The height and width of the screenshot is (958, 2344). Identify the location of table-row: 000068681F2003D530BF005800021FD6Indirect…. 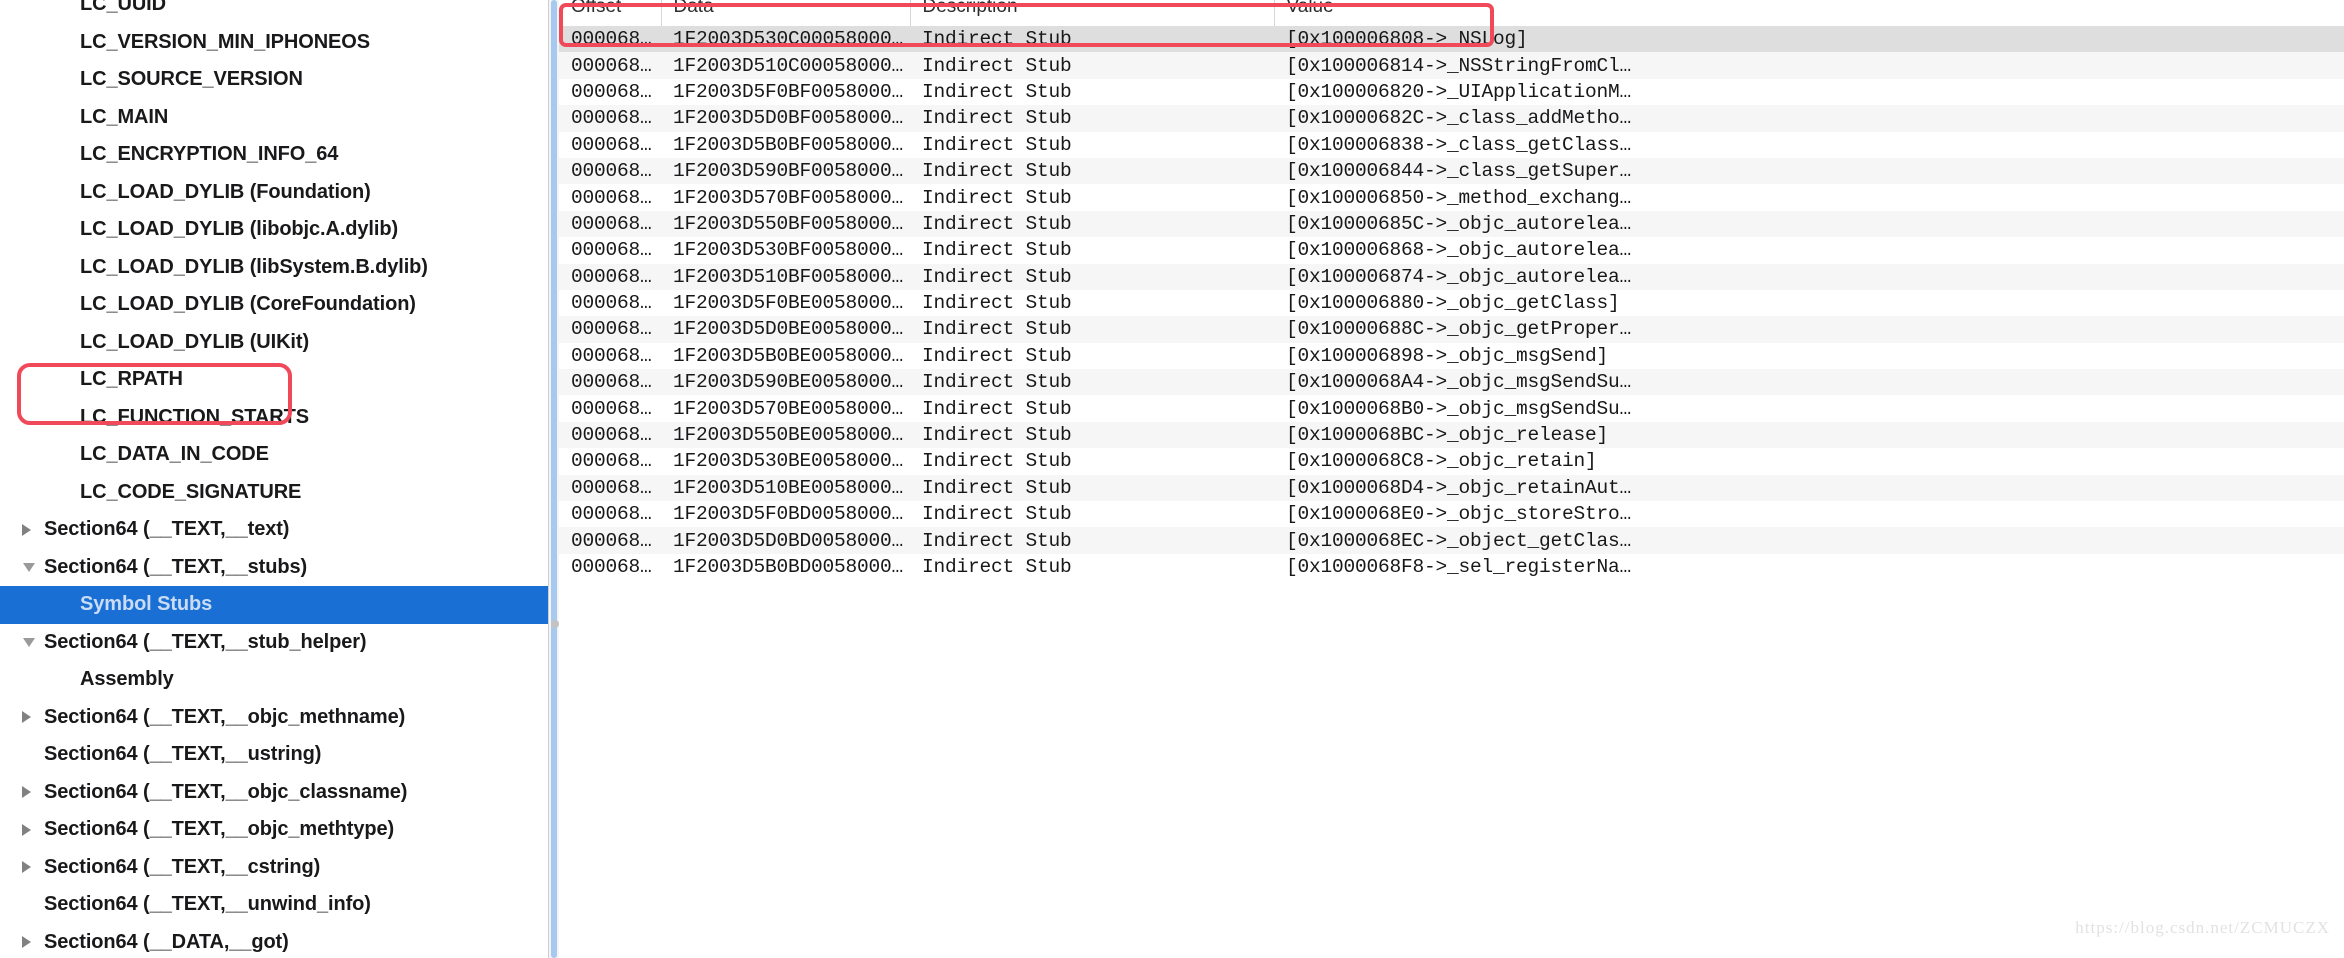
(1451, 250).